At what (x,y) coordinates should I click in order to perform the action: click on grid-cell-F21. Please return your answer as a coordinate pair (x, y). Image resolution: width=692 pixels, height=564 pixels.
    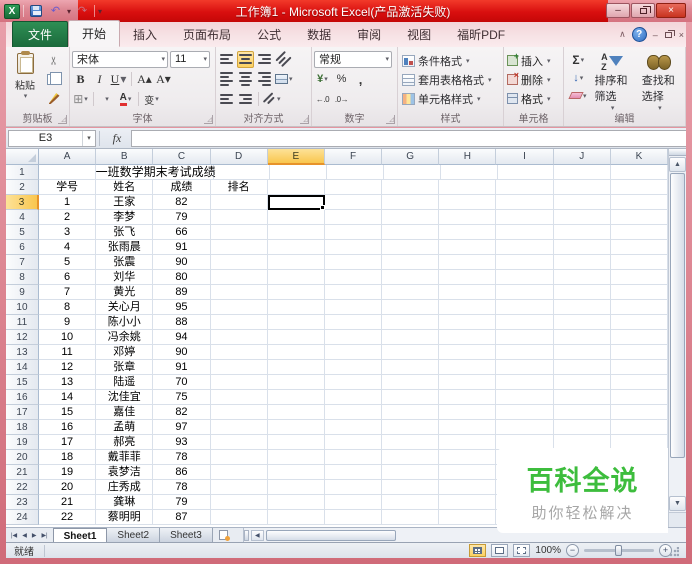
    Looking at the image, I should click on (353, 472).